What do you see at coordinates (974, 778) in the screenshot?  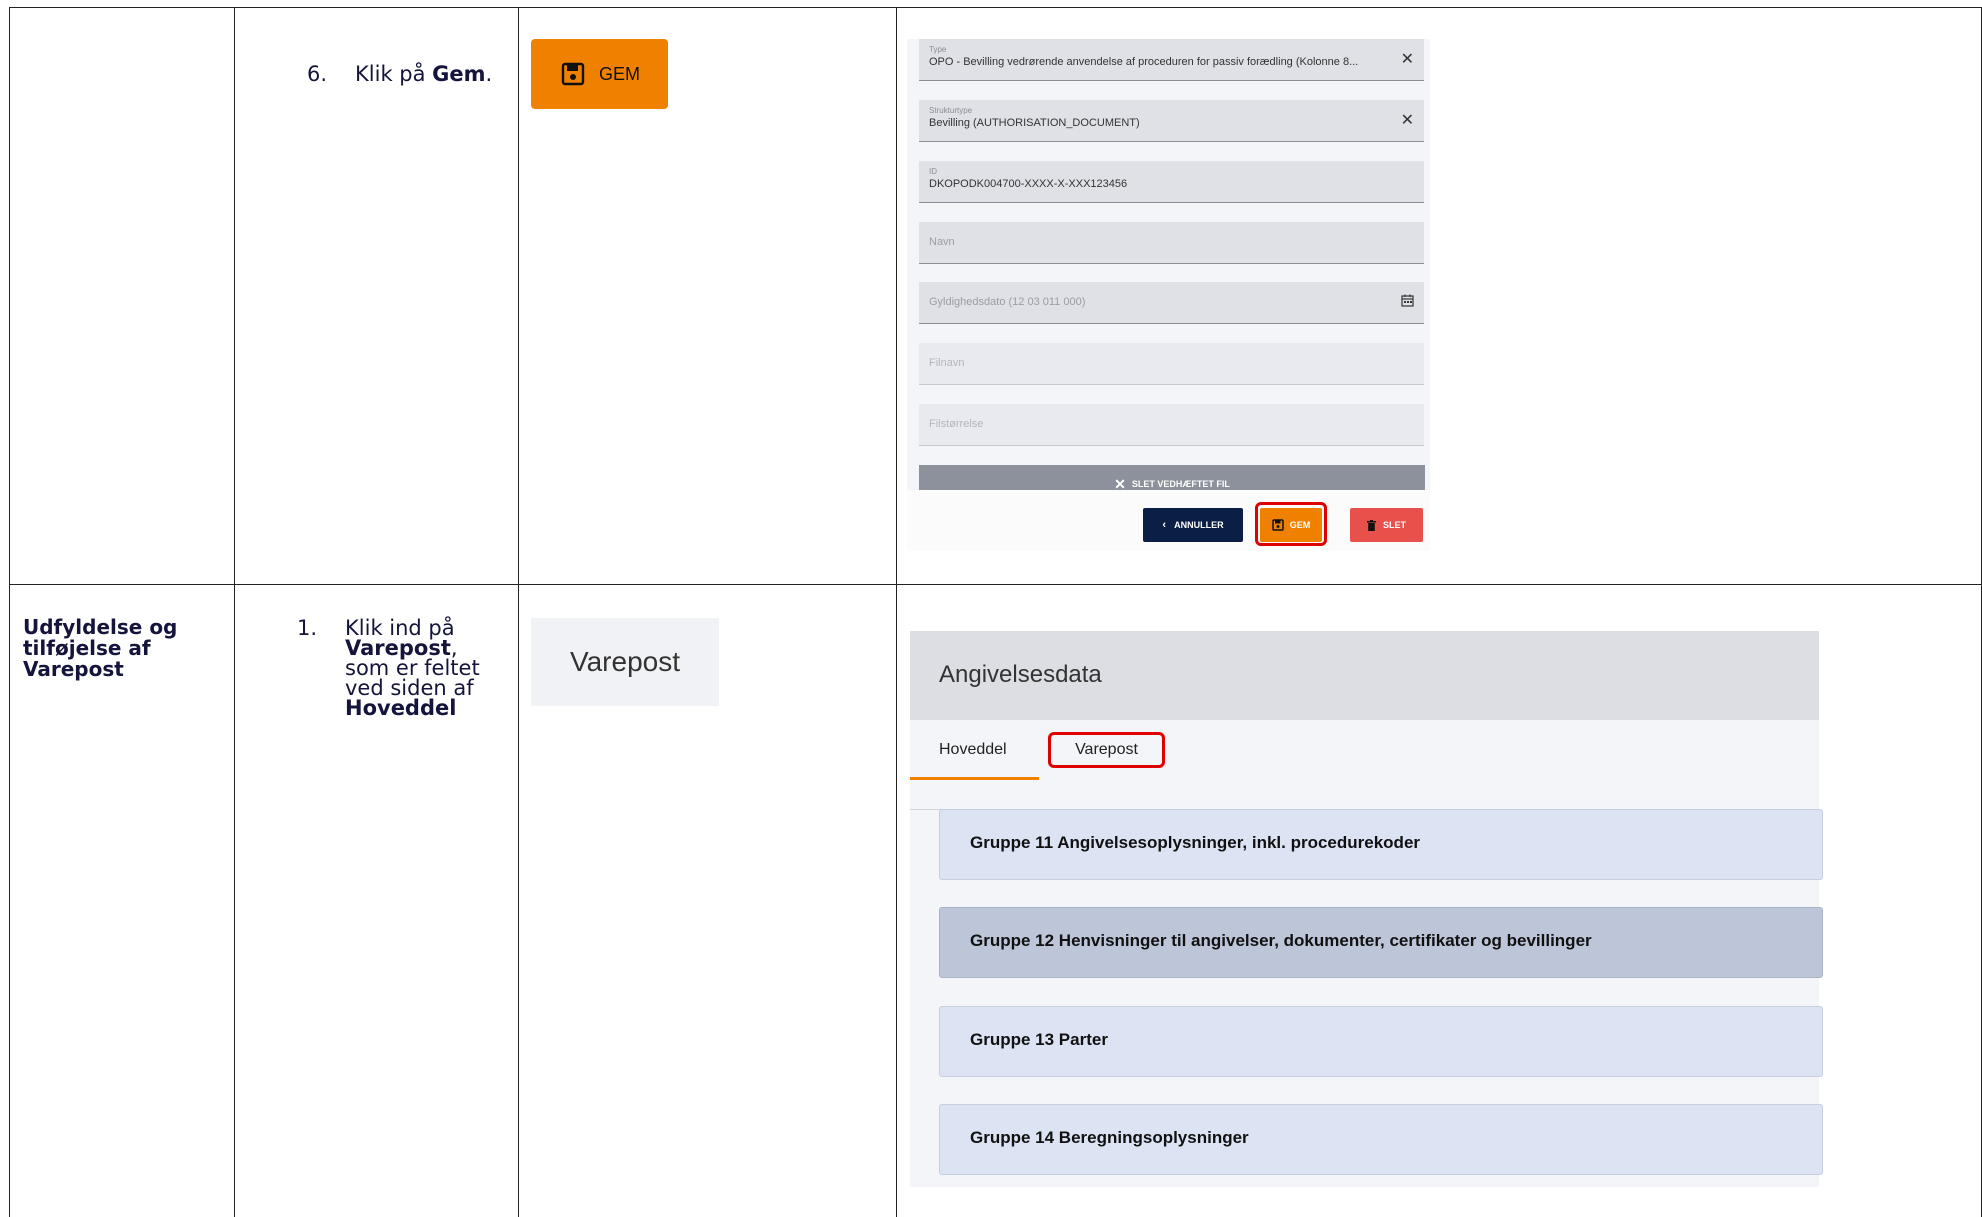 I see `tab-active-indicator` at bounding box center [974, 778].